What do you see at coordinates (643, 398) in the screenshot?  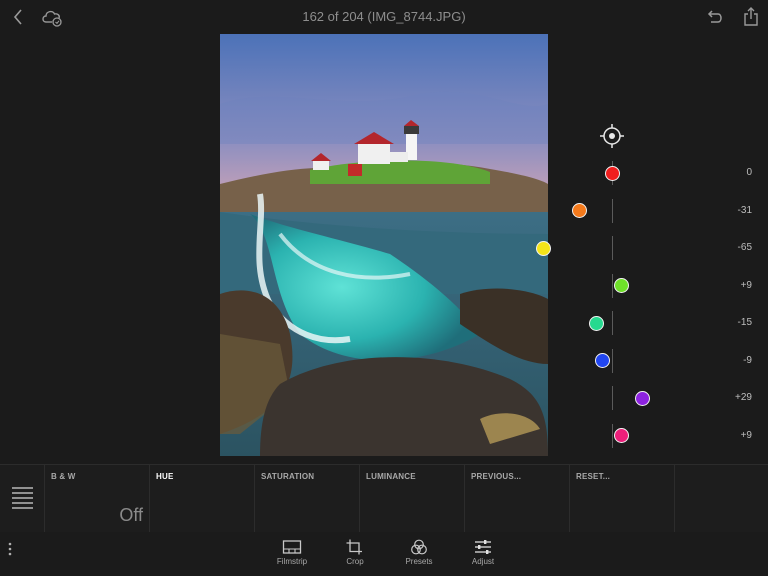 I see `hue-knob-purple` at bounding box center [643, 398].